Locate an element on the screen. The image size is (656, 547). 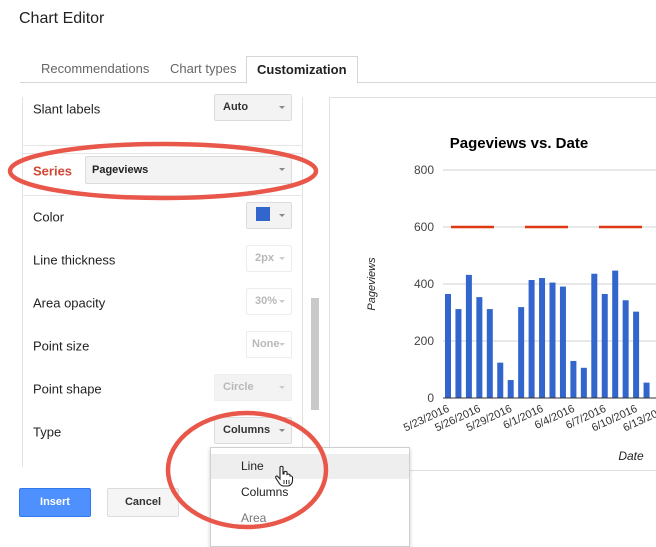
point-size-select: None is located at coordinates (269, 344).